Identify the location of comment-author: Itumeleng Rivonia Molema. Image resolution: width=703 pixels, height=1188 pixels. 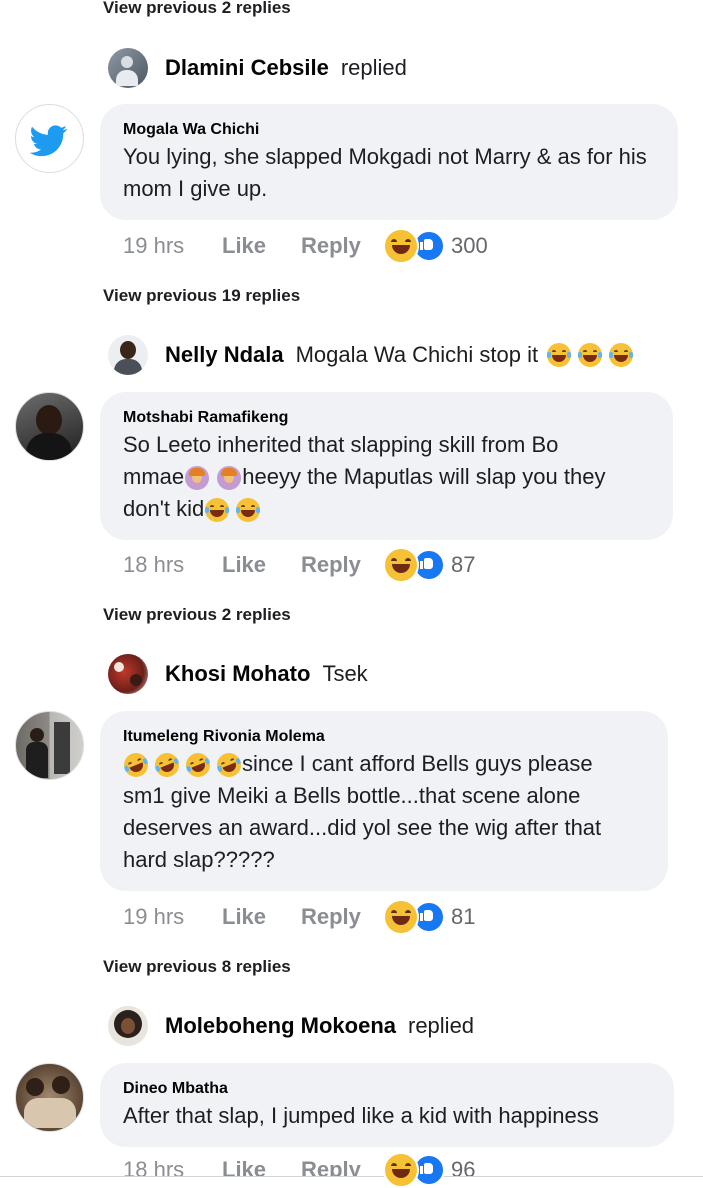
(384, 737).